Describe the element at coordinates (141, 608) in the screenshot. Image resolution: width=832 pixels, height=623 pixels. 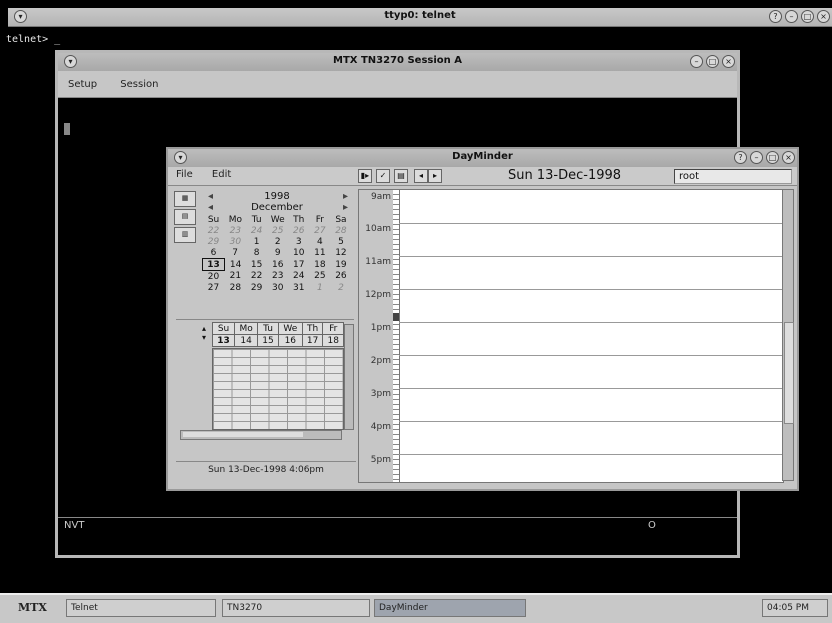
I see `taskbar-item-telnet: Telnet` at that location.